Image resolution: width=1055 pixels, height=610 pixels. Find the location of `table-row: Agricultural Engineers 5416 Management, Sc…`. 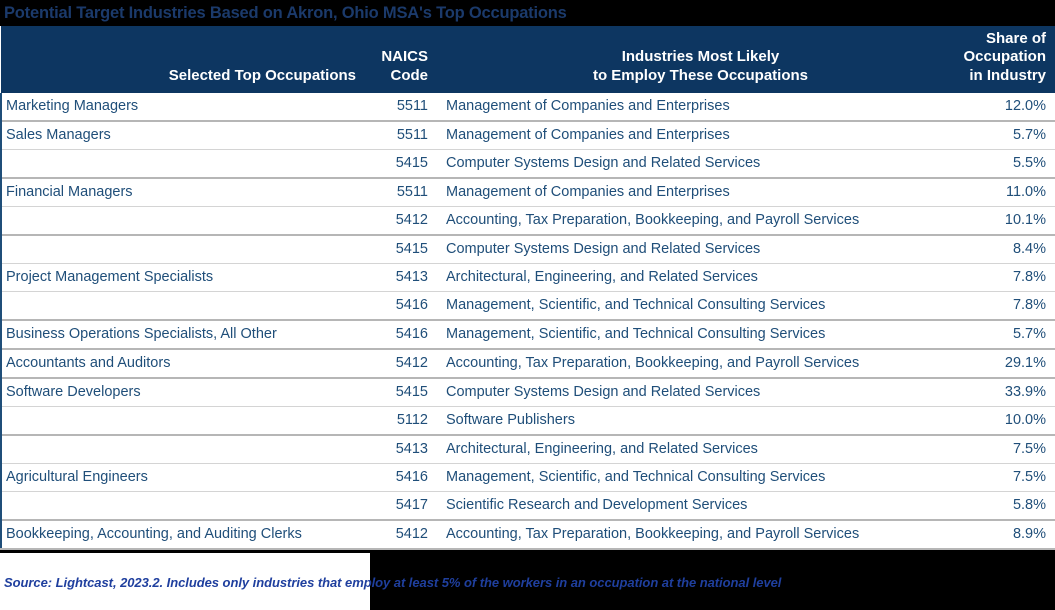

table-row: Agricultural Engineers 5416 Management, Sc… is located at coordinates (527, 477).